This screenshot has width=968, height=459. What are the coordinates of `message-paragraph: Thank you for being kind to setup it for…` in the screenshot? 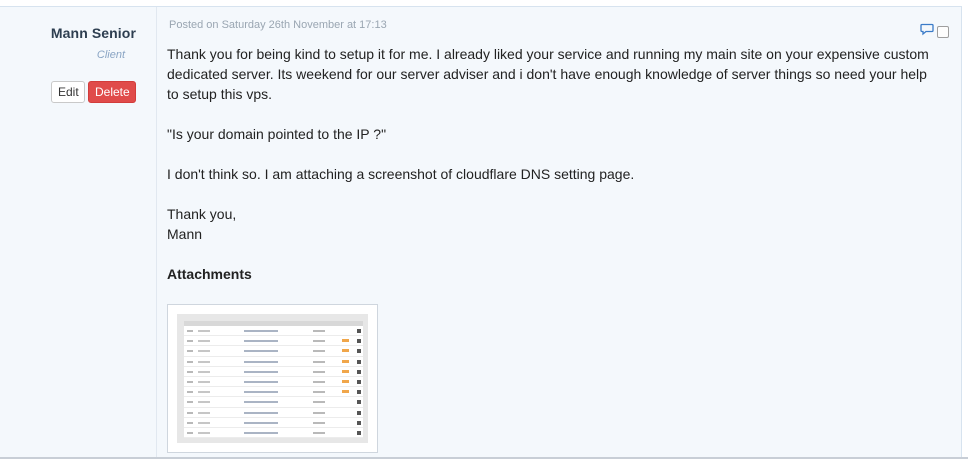 It's located at (548, 74).